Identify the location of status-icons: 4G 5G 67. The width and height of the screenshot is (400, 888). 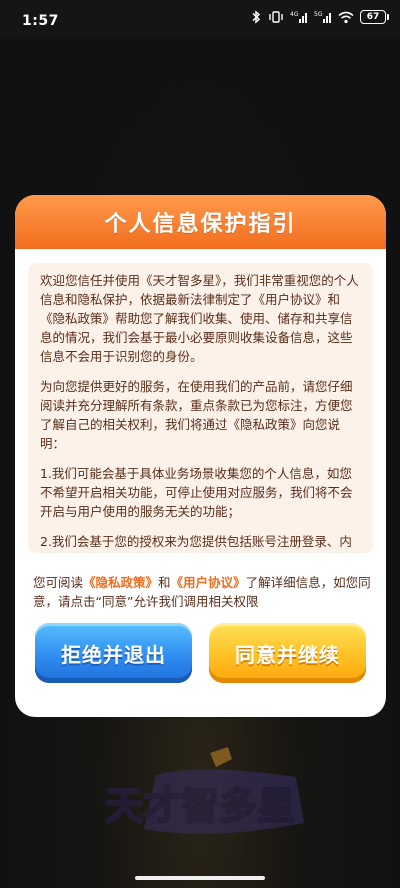
(319, 17).